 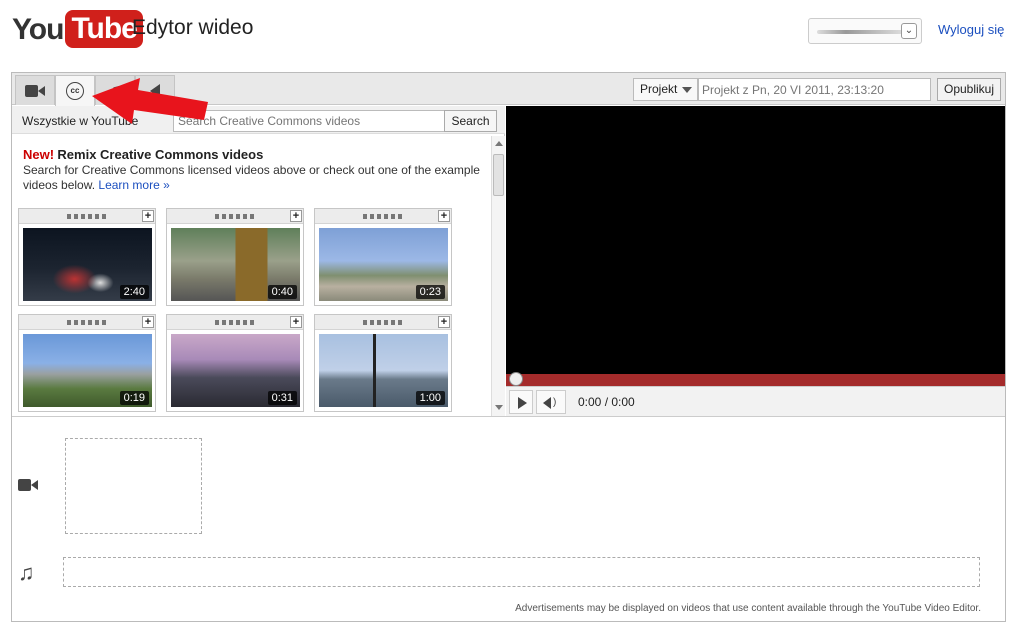 I want to click on player-controls: ) 0:00 / 0:00, so click(x=755, y=401).